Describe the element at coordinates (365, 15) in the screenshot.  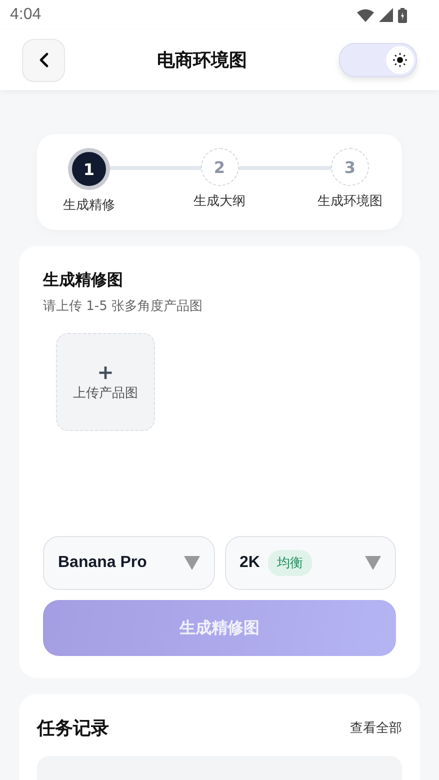
I see `wifi-icon` at that location.